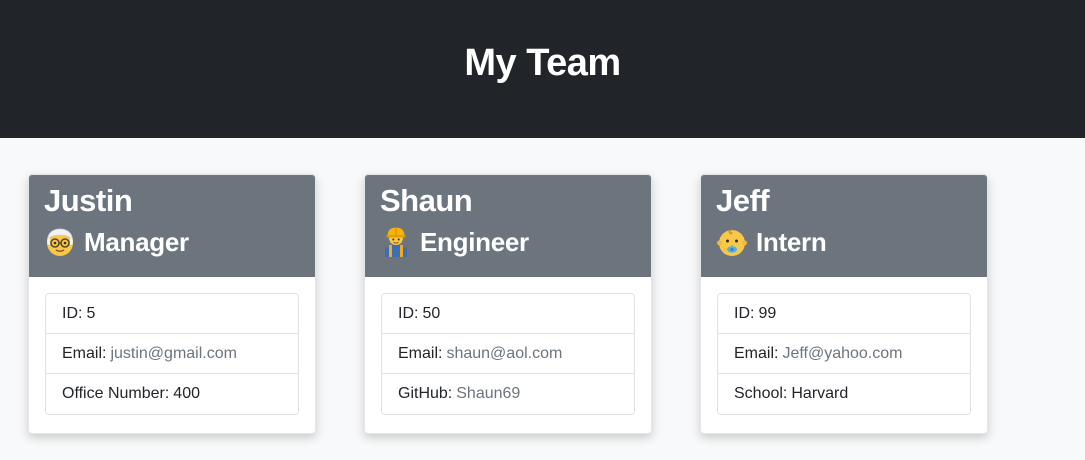 This screenshot has height=460, width=1085. I want to click on list-item-id: ID: 99, so click(844, 314).